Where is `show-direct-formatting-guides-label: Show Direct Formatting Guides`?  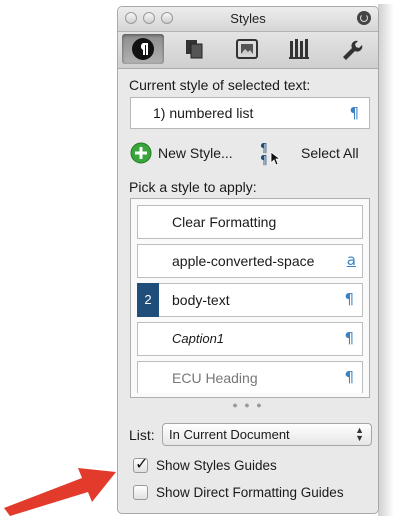 show-direct-formatting-guides-label: Show Direct Formatting Guides is located at coordinates (250, 492).